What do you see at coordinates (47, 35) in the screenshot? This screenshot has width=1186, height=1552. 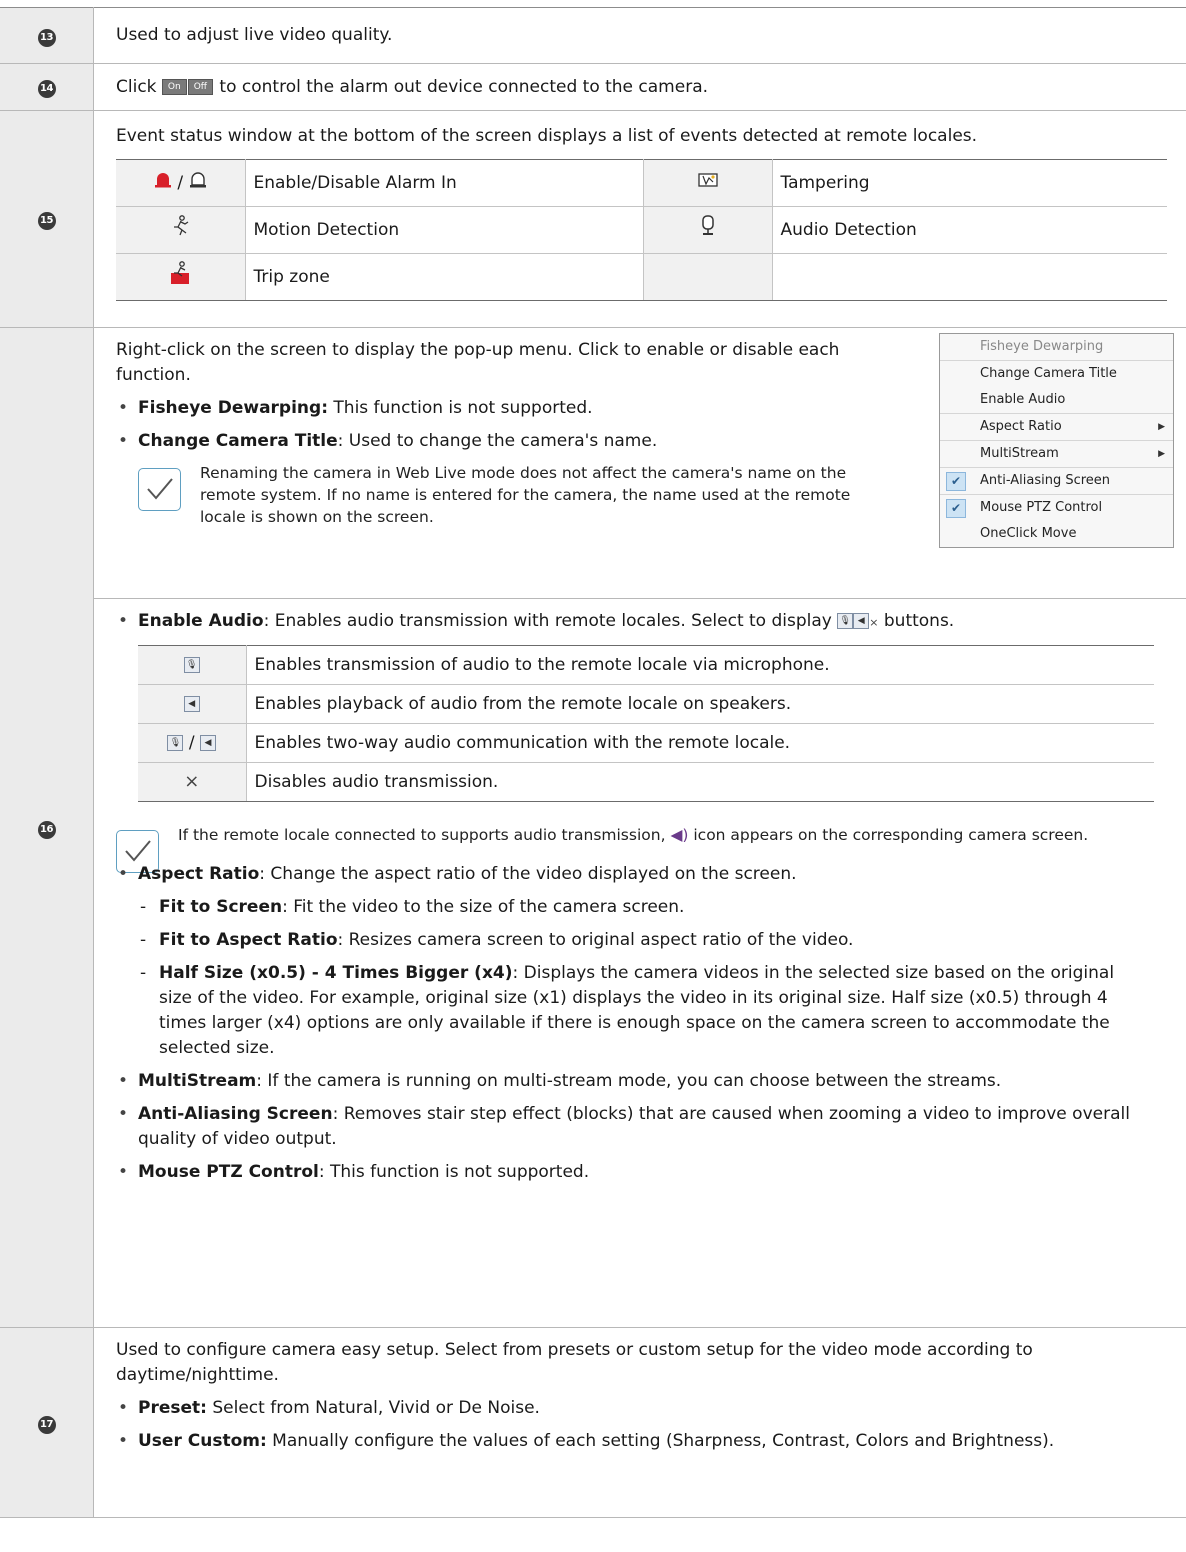 I see `item-number-cell: 13` at bounding box center [47, 35].